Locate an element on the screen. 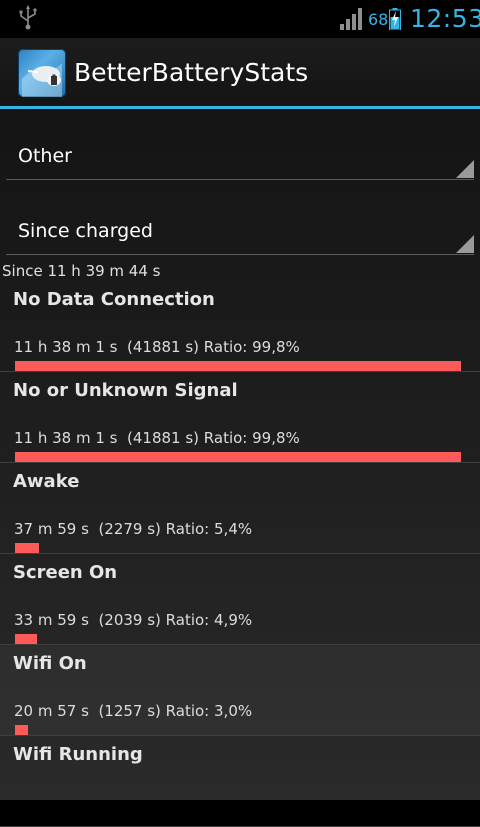  battery-percent: 68 is located at coordinates (378, 19).